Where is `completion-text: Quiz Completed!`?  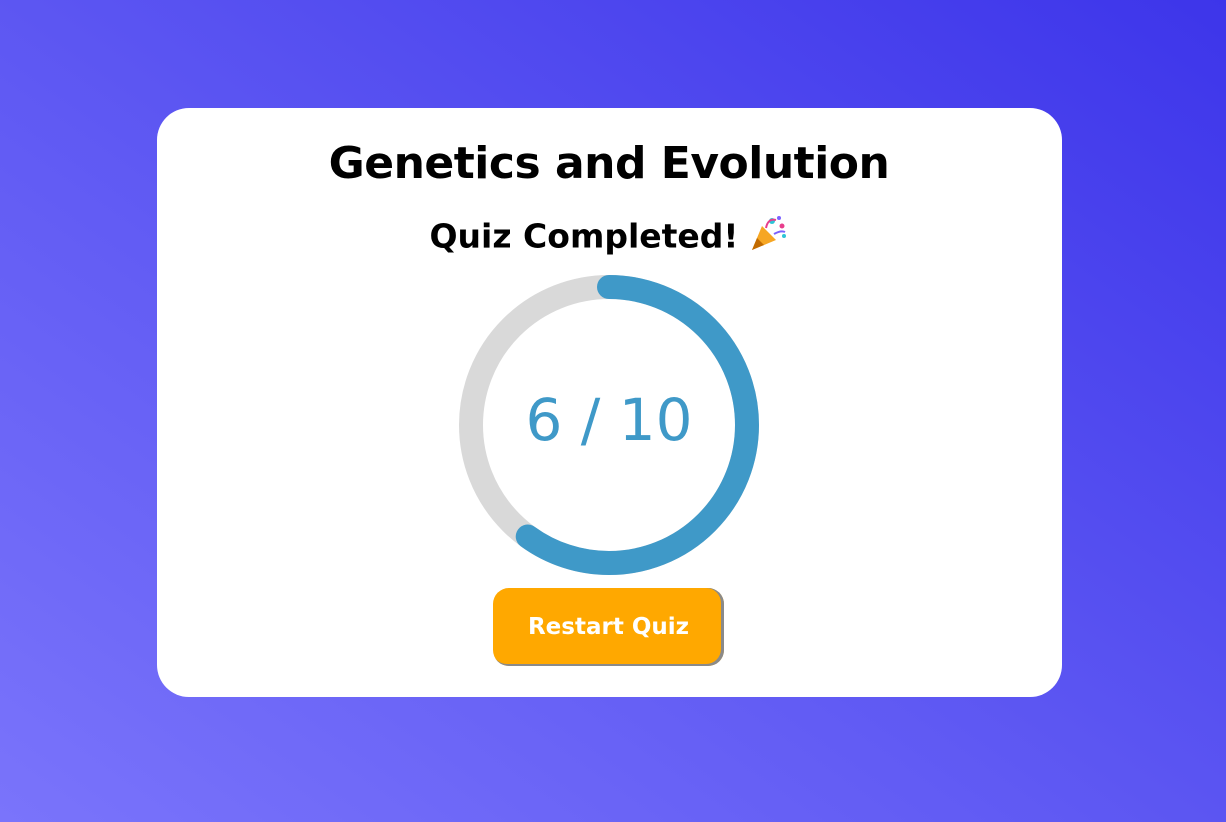
completion-text: Quiz Completed! is located at coordinates (584, 236).